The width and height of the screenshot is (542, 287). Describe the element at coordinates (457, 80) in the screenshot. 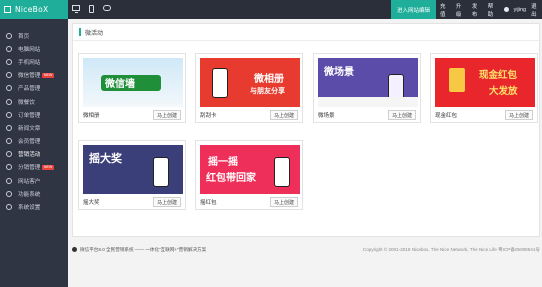

I see `redpacket-graphic` at that location.